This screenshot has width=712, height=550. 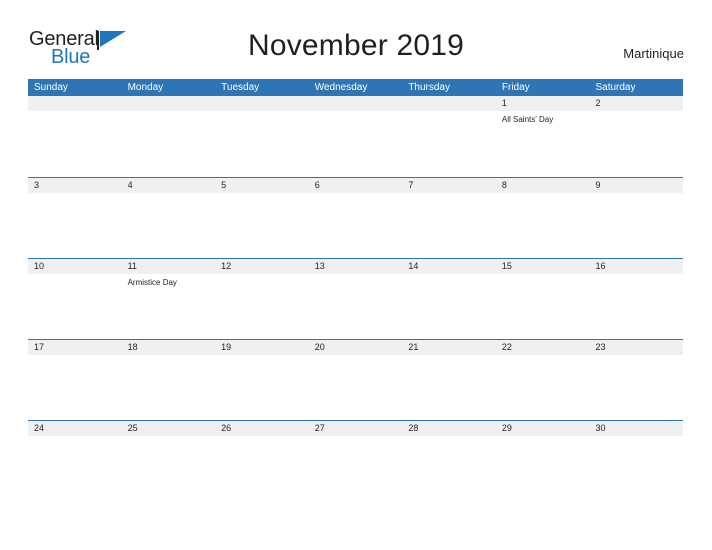 I want to click on calendar-week-row: 10 11 12 13 14 15 16 Armistice Day, so click(x=355, y=299).